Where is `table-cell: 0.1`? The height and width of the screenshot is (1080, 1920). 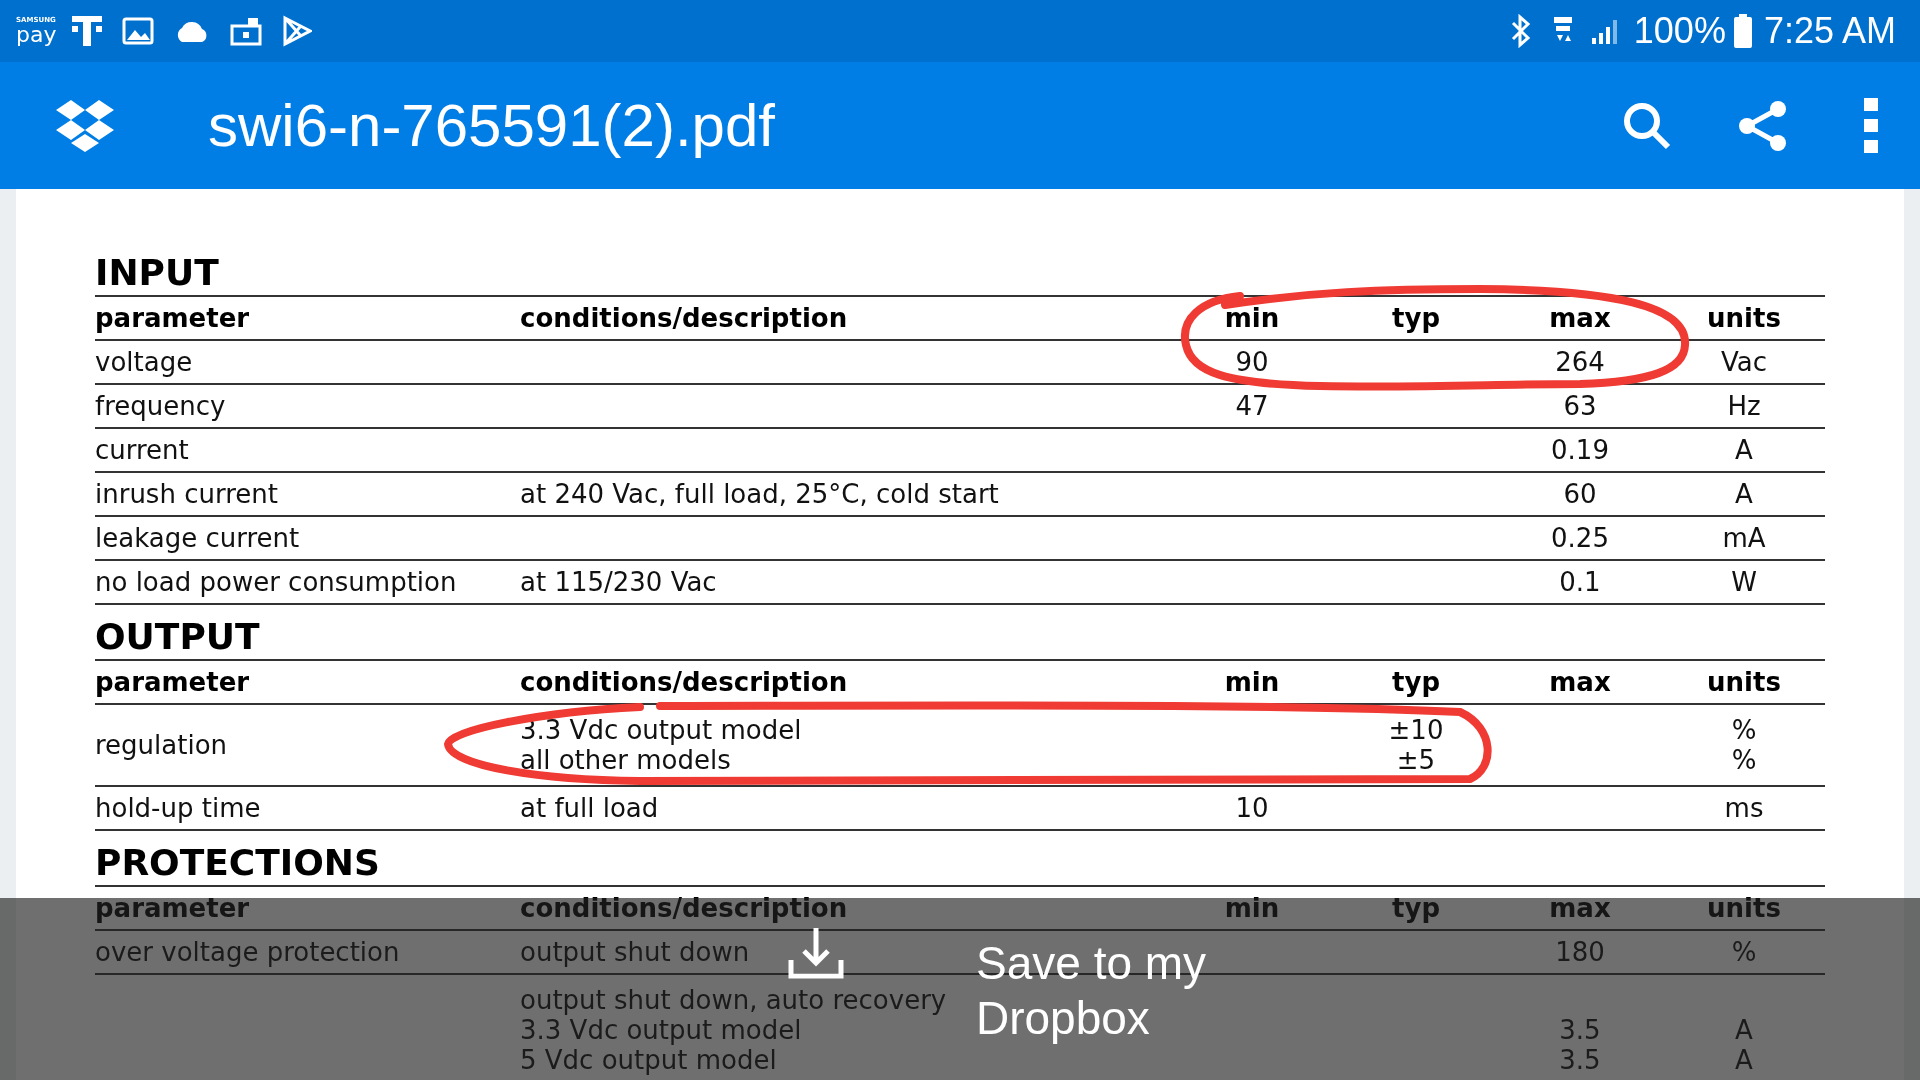
table-cell: 0.1 is located at coordinates (1580, 582).